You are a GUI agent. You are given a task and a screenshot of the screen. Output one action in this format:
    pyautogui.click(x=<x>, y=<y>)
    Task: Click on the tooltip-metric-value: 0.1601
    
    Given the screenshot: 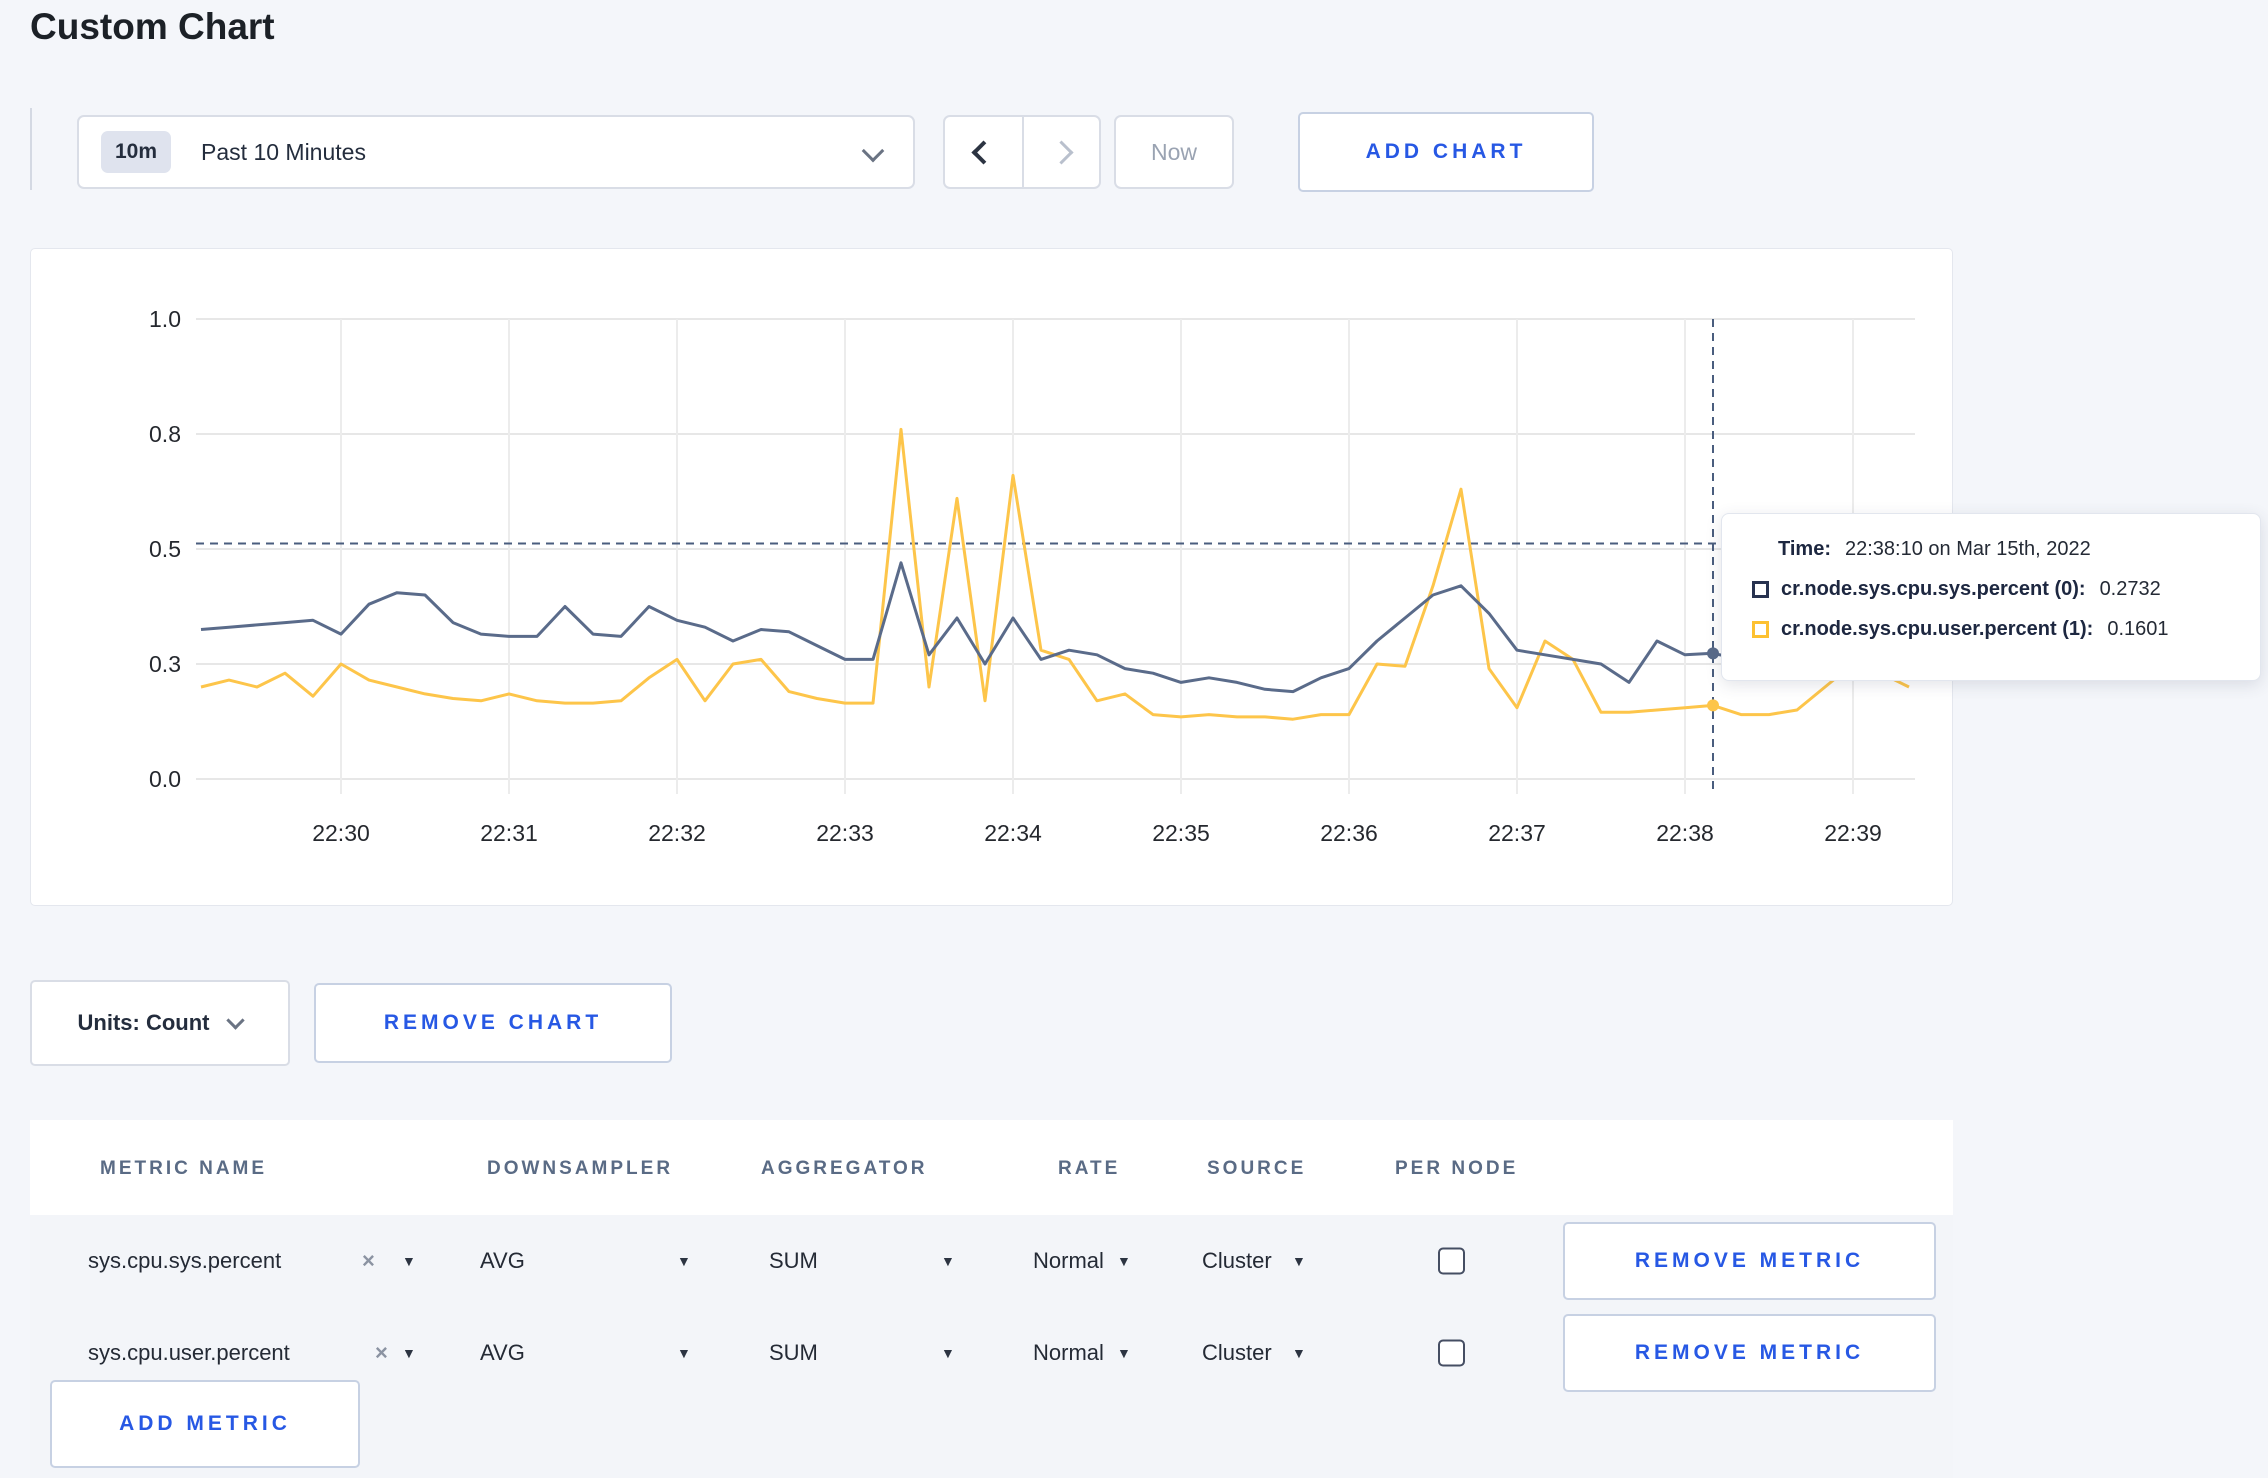 What is the action you would take?
    pyautogui.click(x=2138, y=629)
    